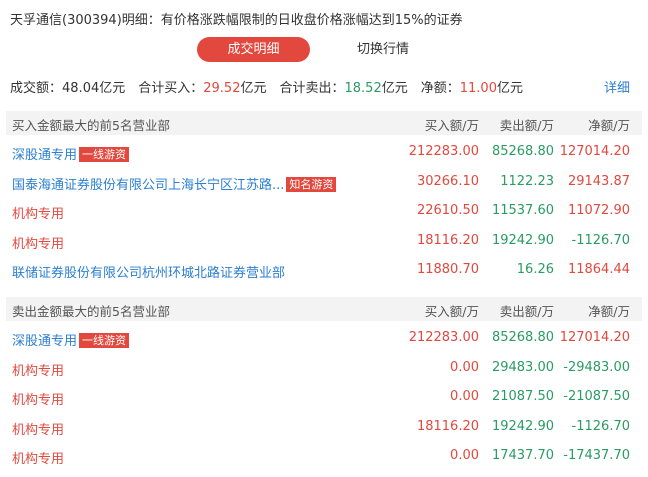 The image size is (648, 477). I want to click on branch-name-text: 联储证券股份有限公司杭州环城北路证券营业部, so click(149, 273).